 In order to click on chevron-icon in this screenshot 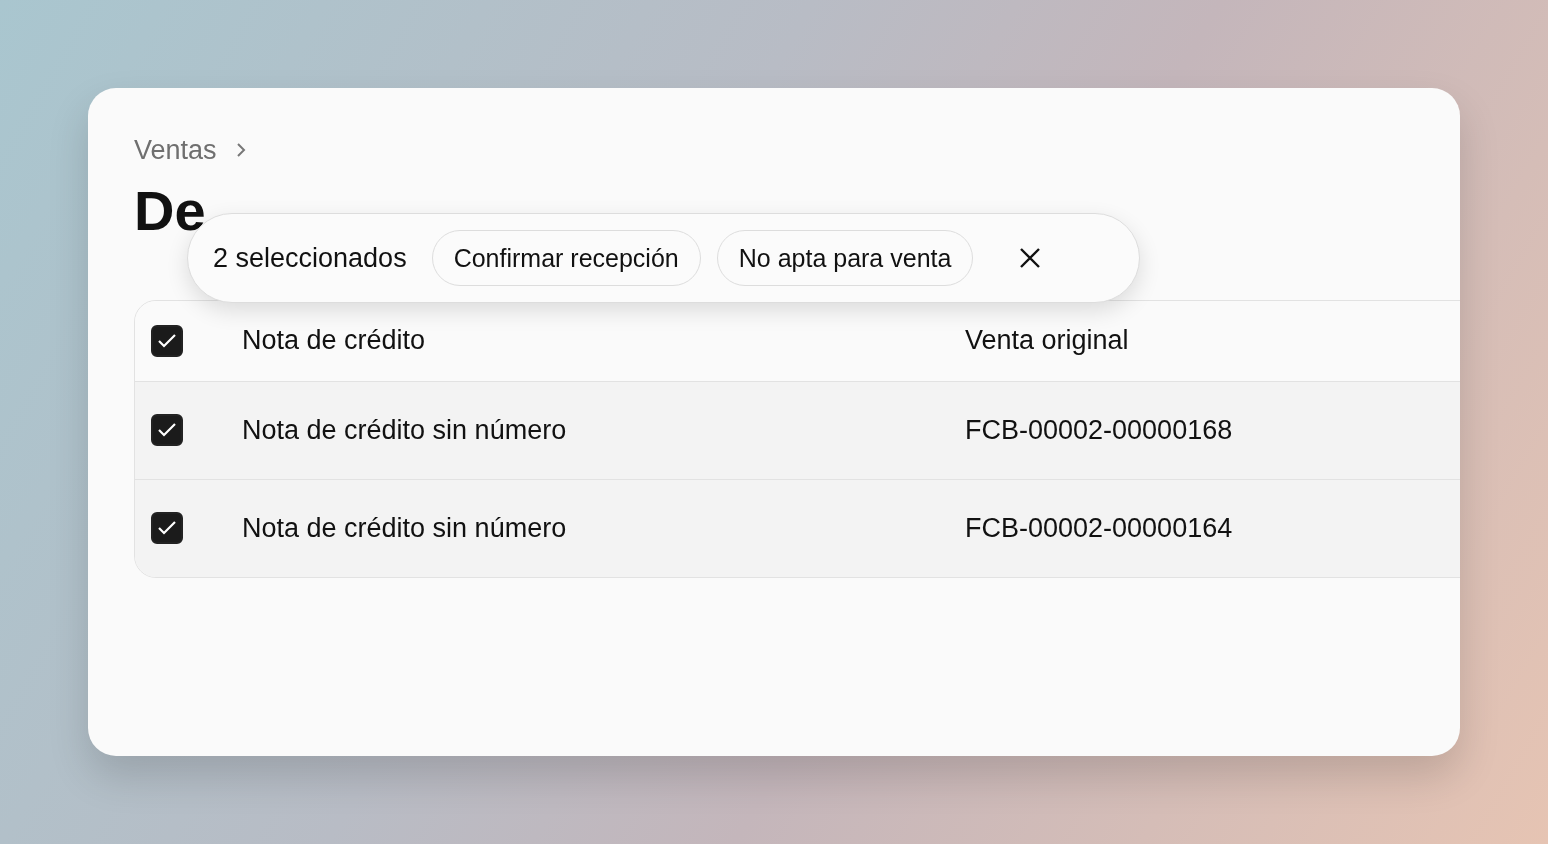, I will do `click(240, 150)`.